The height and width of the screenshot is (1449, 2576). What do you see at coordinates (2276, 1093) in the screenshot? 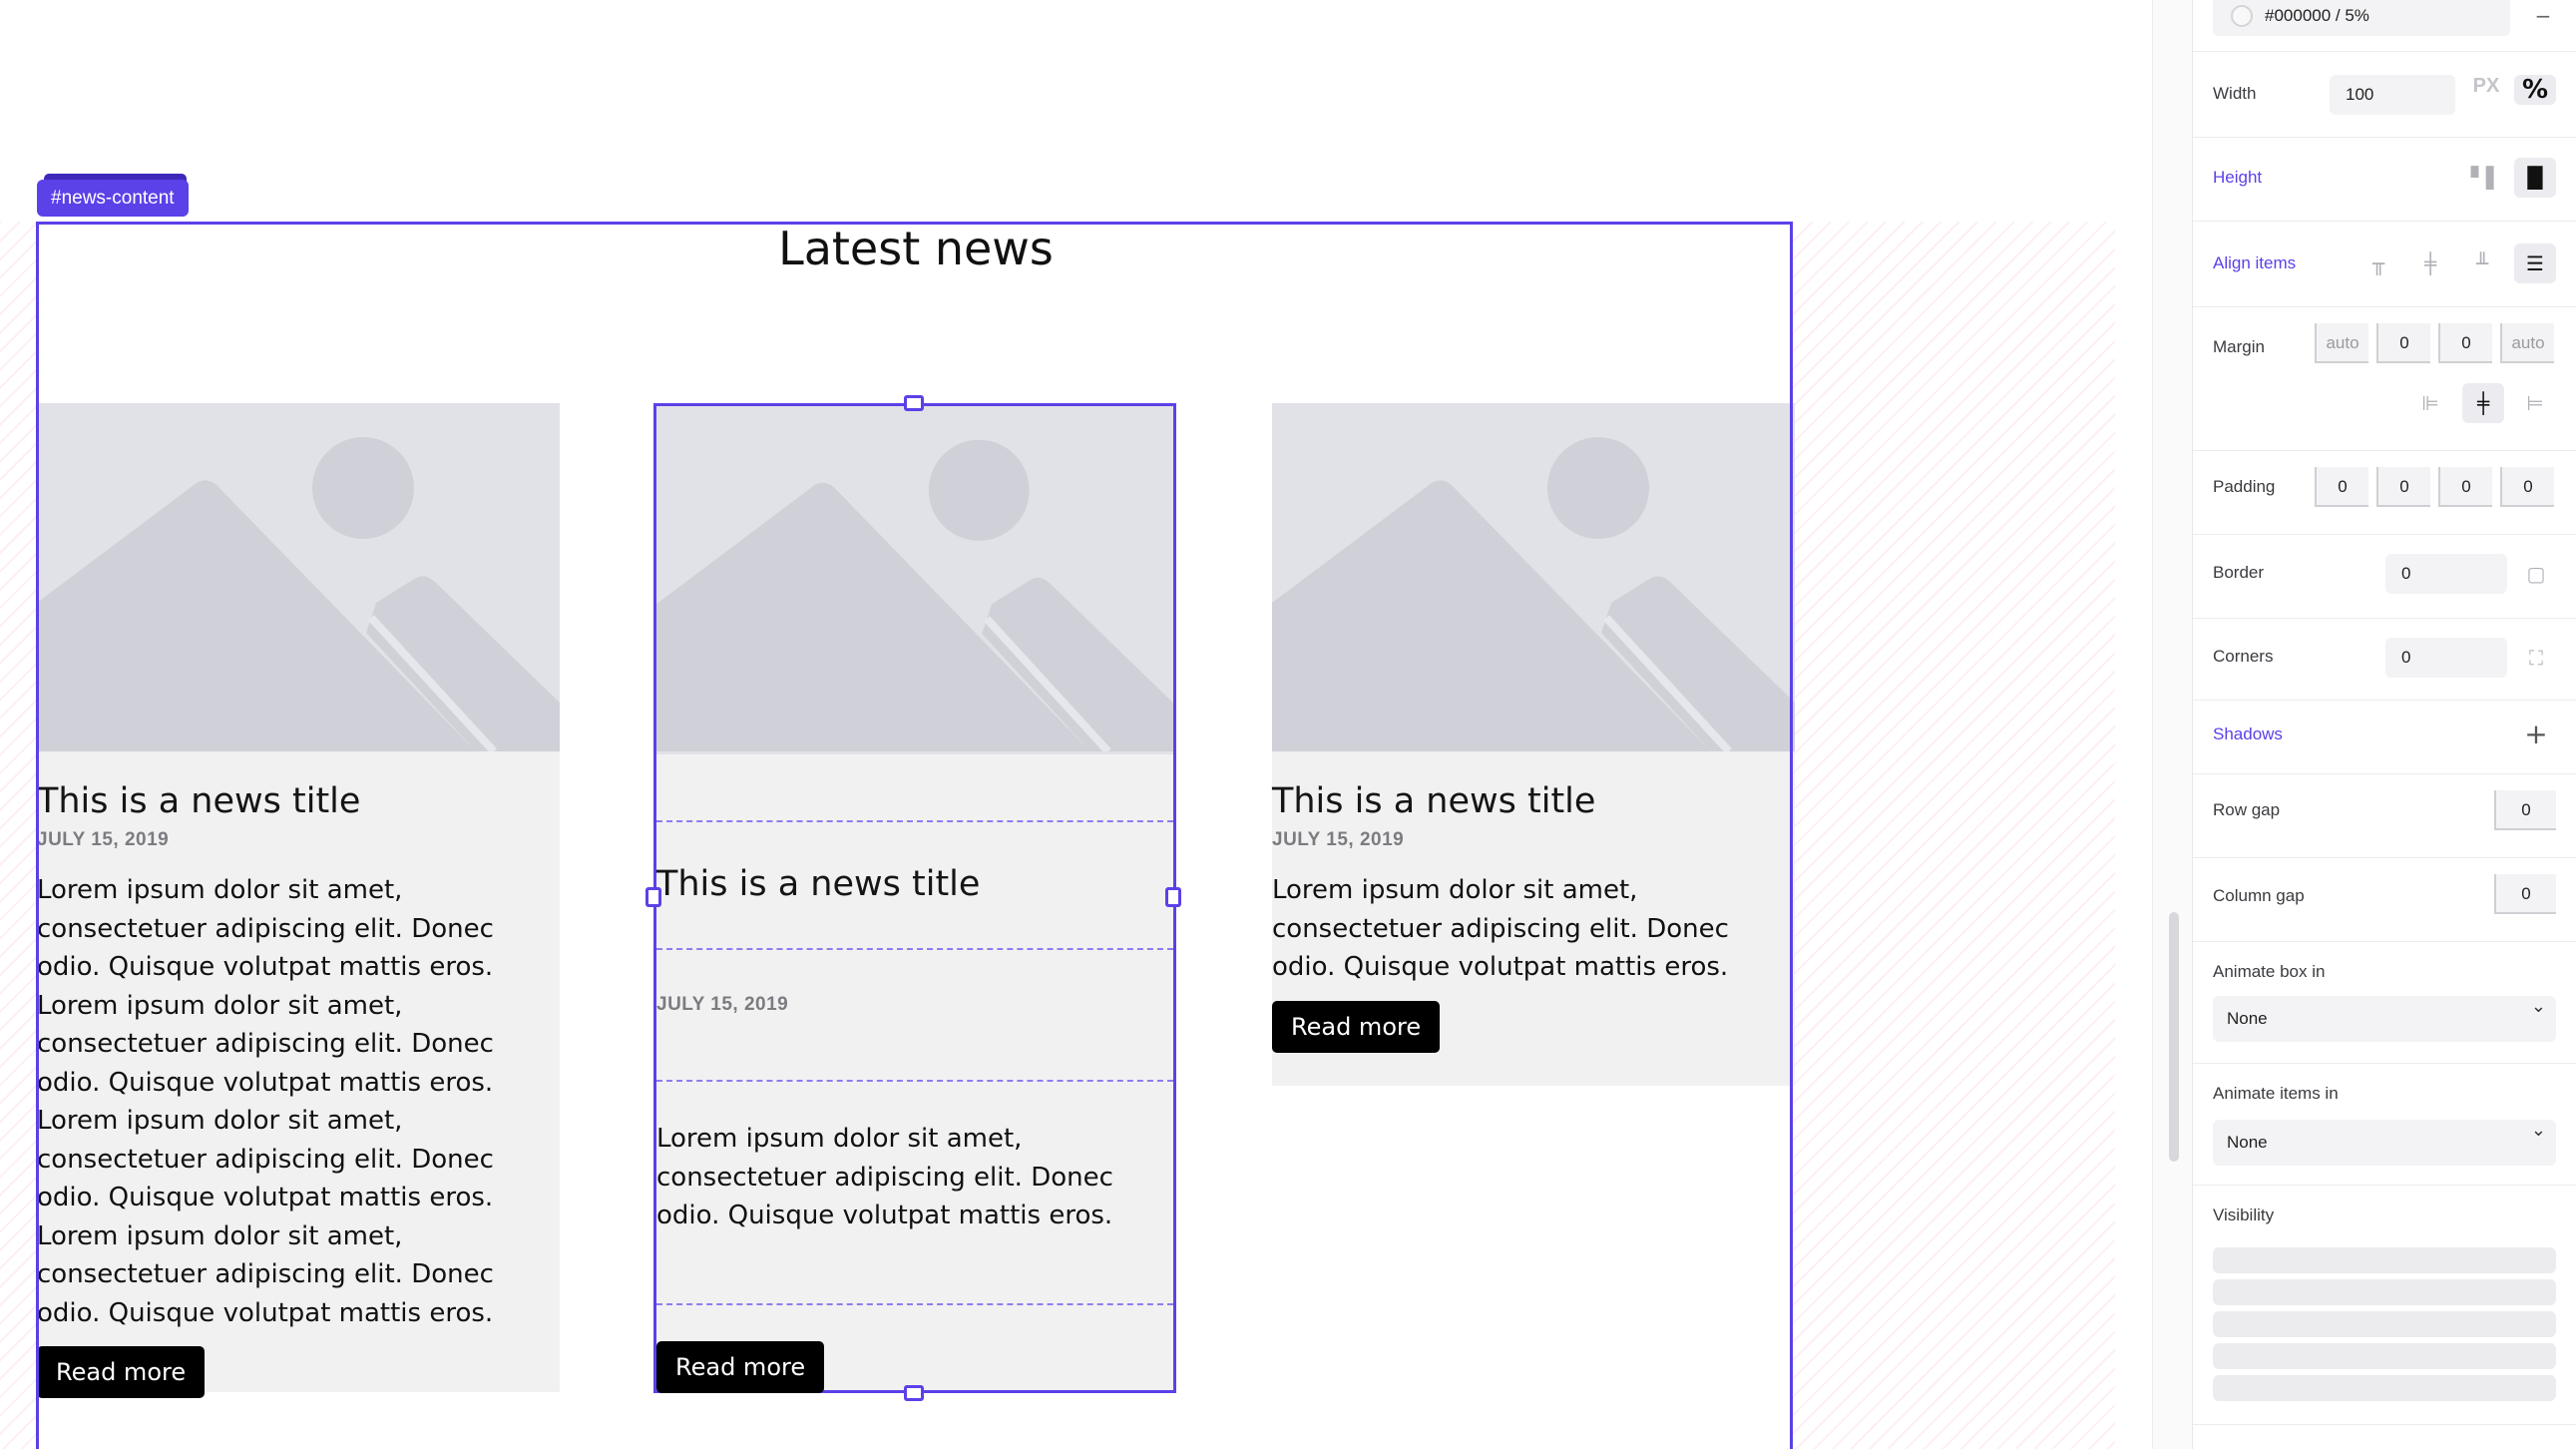
I see `animate-items-label: Animate items in` at bounding box center [2276, 1093].